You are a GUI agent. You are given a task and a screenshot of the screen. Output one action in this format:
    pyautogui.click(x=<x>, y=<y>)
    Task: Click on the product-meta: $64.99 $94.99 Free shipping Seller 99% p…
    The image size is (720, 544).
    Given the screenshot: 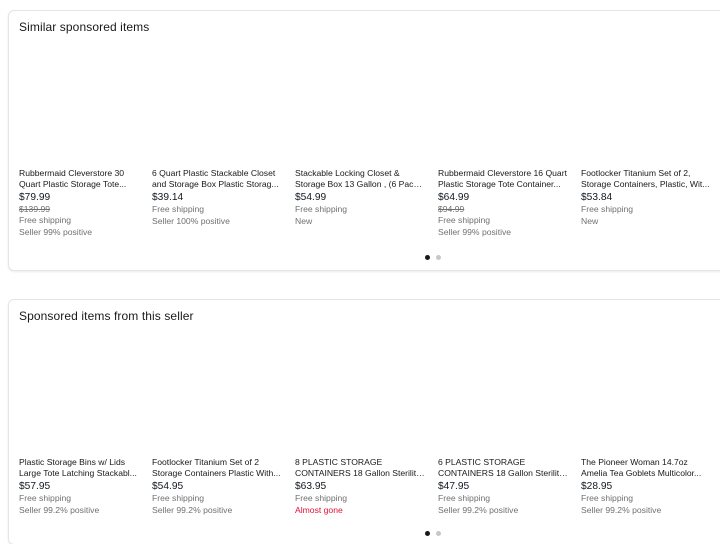 What is the action you would take?
    pyautogui.click(x=505, y=215)
    